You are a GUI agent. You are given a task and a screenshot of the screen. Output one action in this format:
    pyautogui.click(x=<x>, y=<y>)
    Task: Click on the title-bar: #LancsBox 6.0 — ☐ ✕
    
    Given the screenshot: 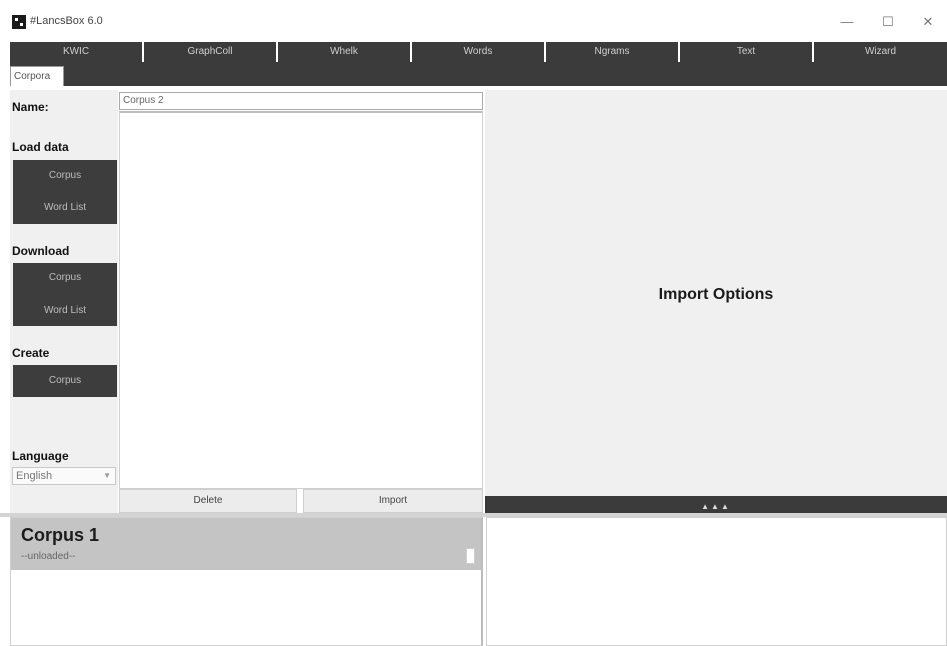 What is the action you would take?
    pyautogui.click(x=473, y=21)
    